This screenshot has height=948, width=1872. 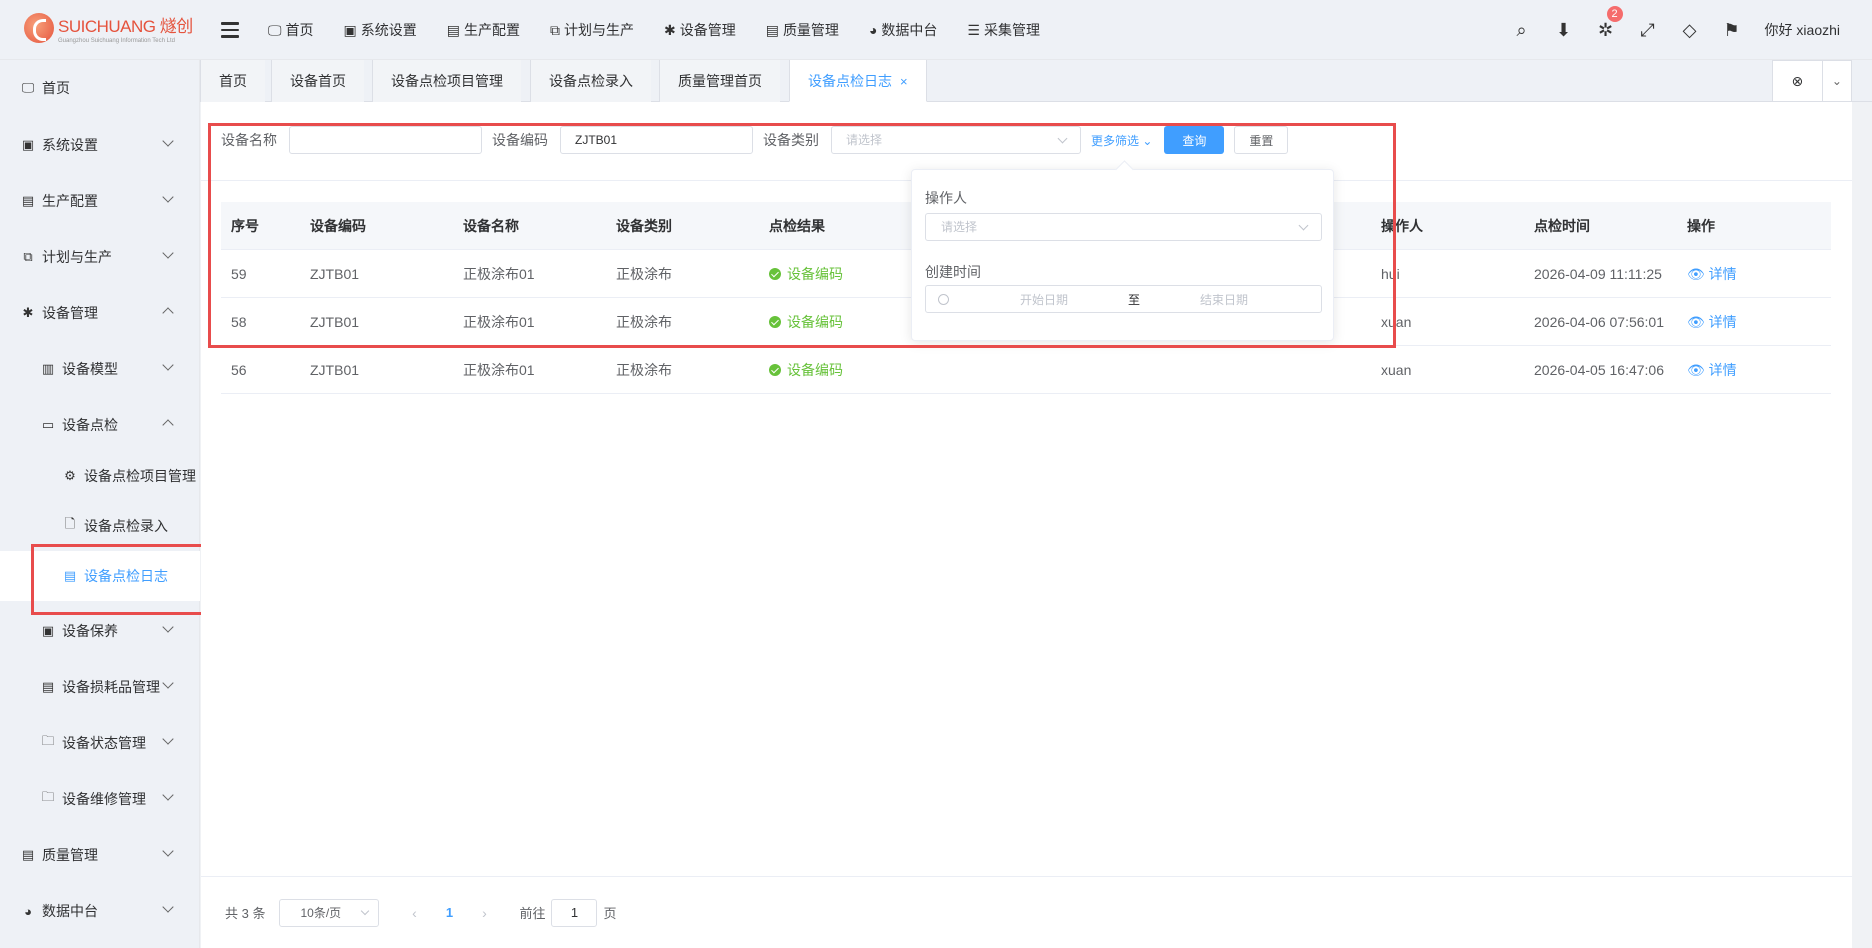 I want to click on pie-icon: ◕, so click(x=873, y=30).